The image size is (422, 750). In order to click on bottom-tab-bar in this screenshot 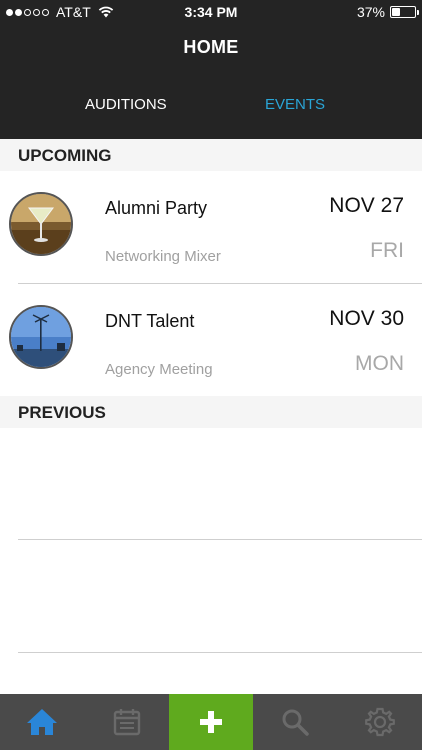, I will do `click(211, 722)`.